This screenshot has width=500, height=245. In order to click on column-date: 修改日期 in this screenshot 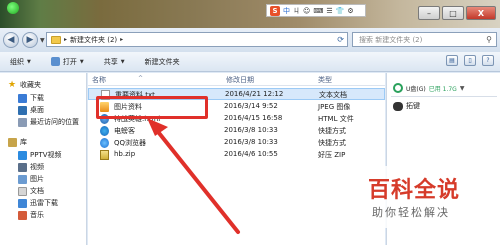, I will do `click(240, 80)`.